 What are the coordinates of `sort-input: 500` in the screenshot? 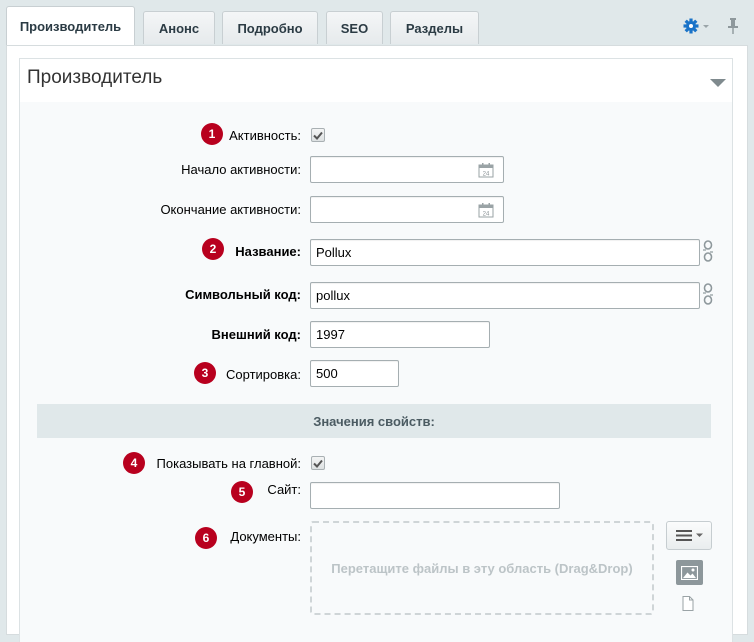 It's located at (354, 373).